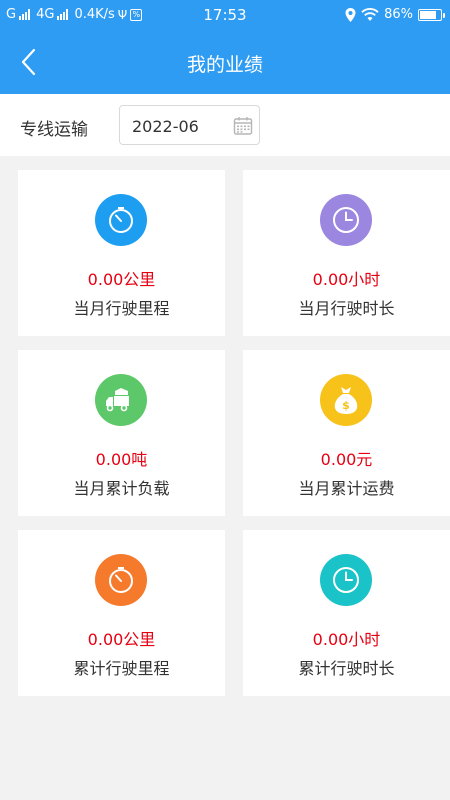 The height and width of the screenshot is (800, 450). I want to click on card-label: 当月累计负载, so click(121, 488).